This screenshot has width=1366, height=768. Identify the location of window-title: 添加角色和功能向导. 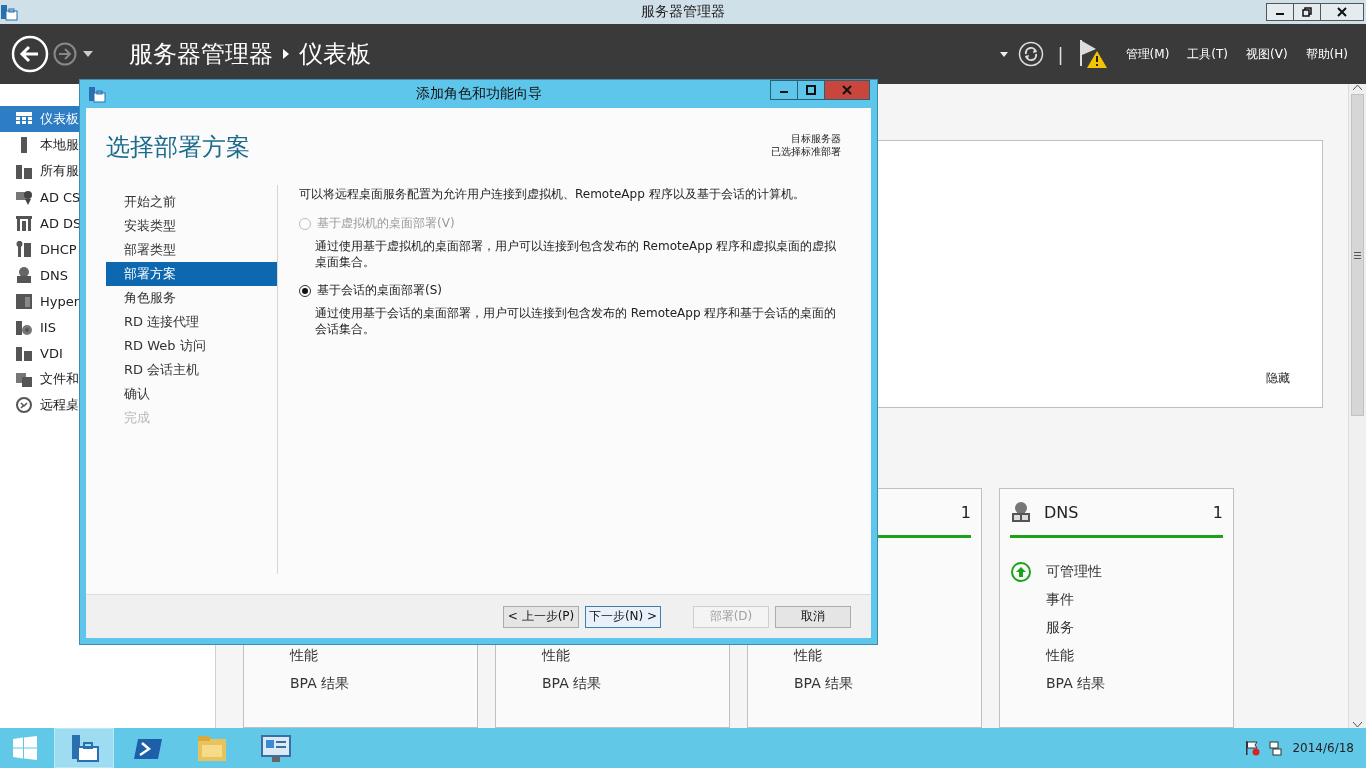
(478, 94).